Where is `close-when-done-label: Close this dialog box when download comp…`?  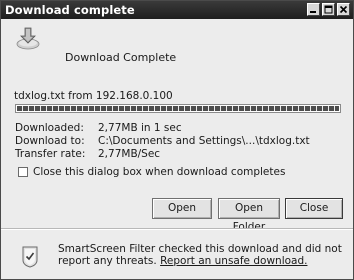 close-when-done-label: Close this dialog box when download comp… is located at coordinates (159, 172).